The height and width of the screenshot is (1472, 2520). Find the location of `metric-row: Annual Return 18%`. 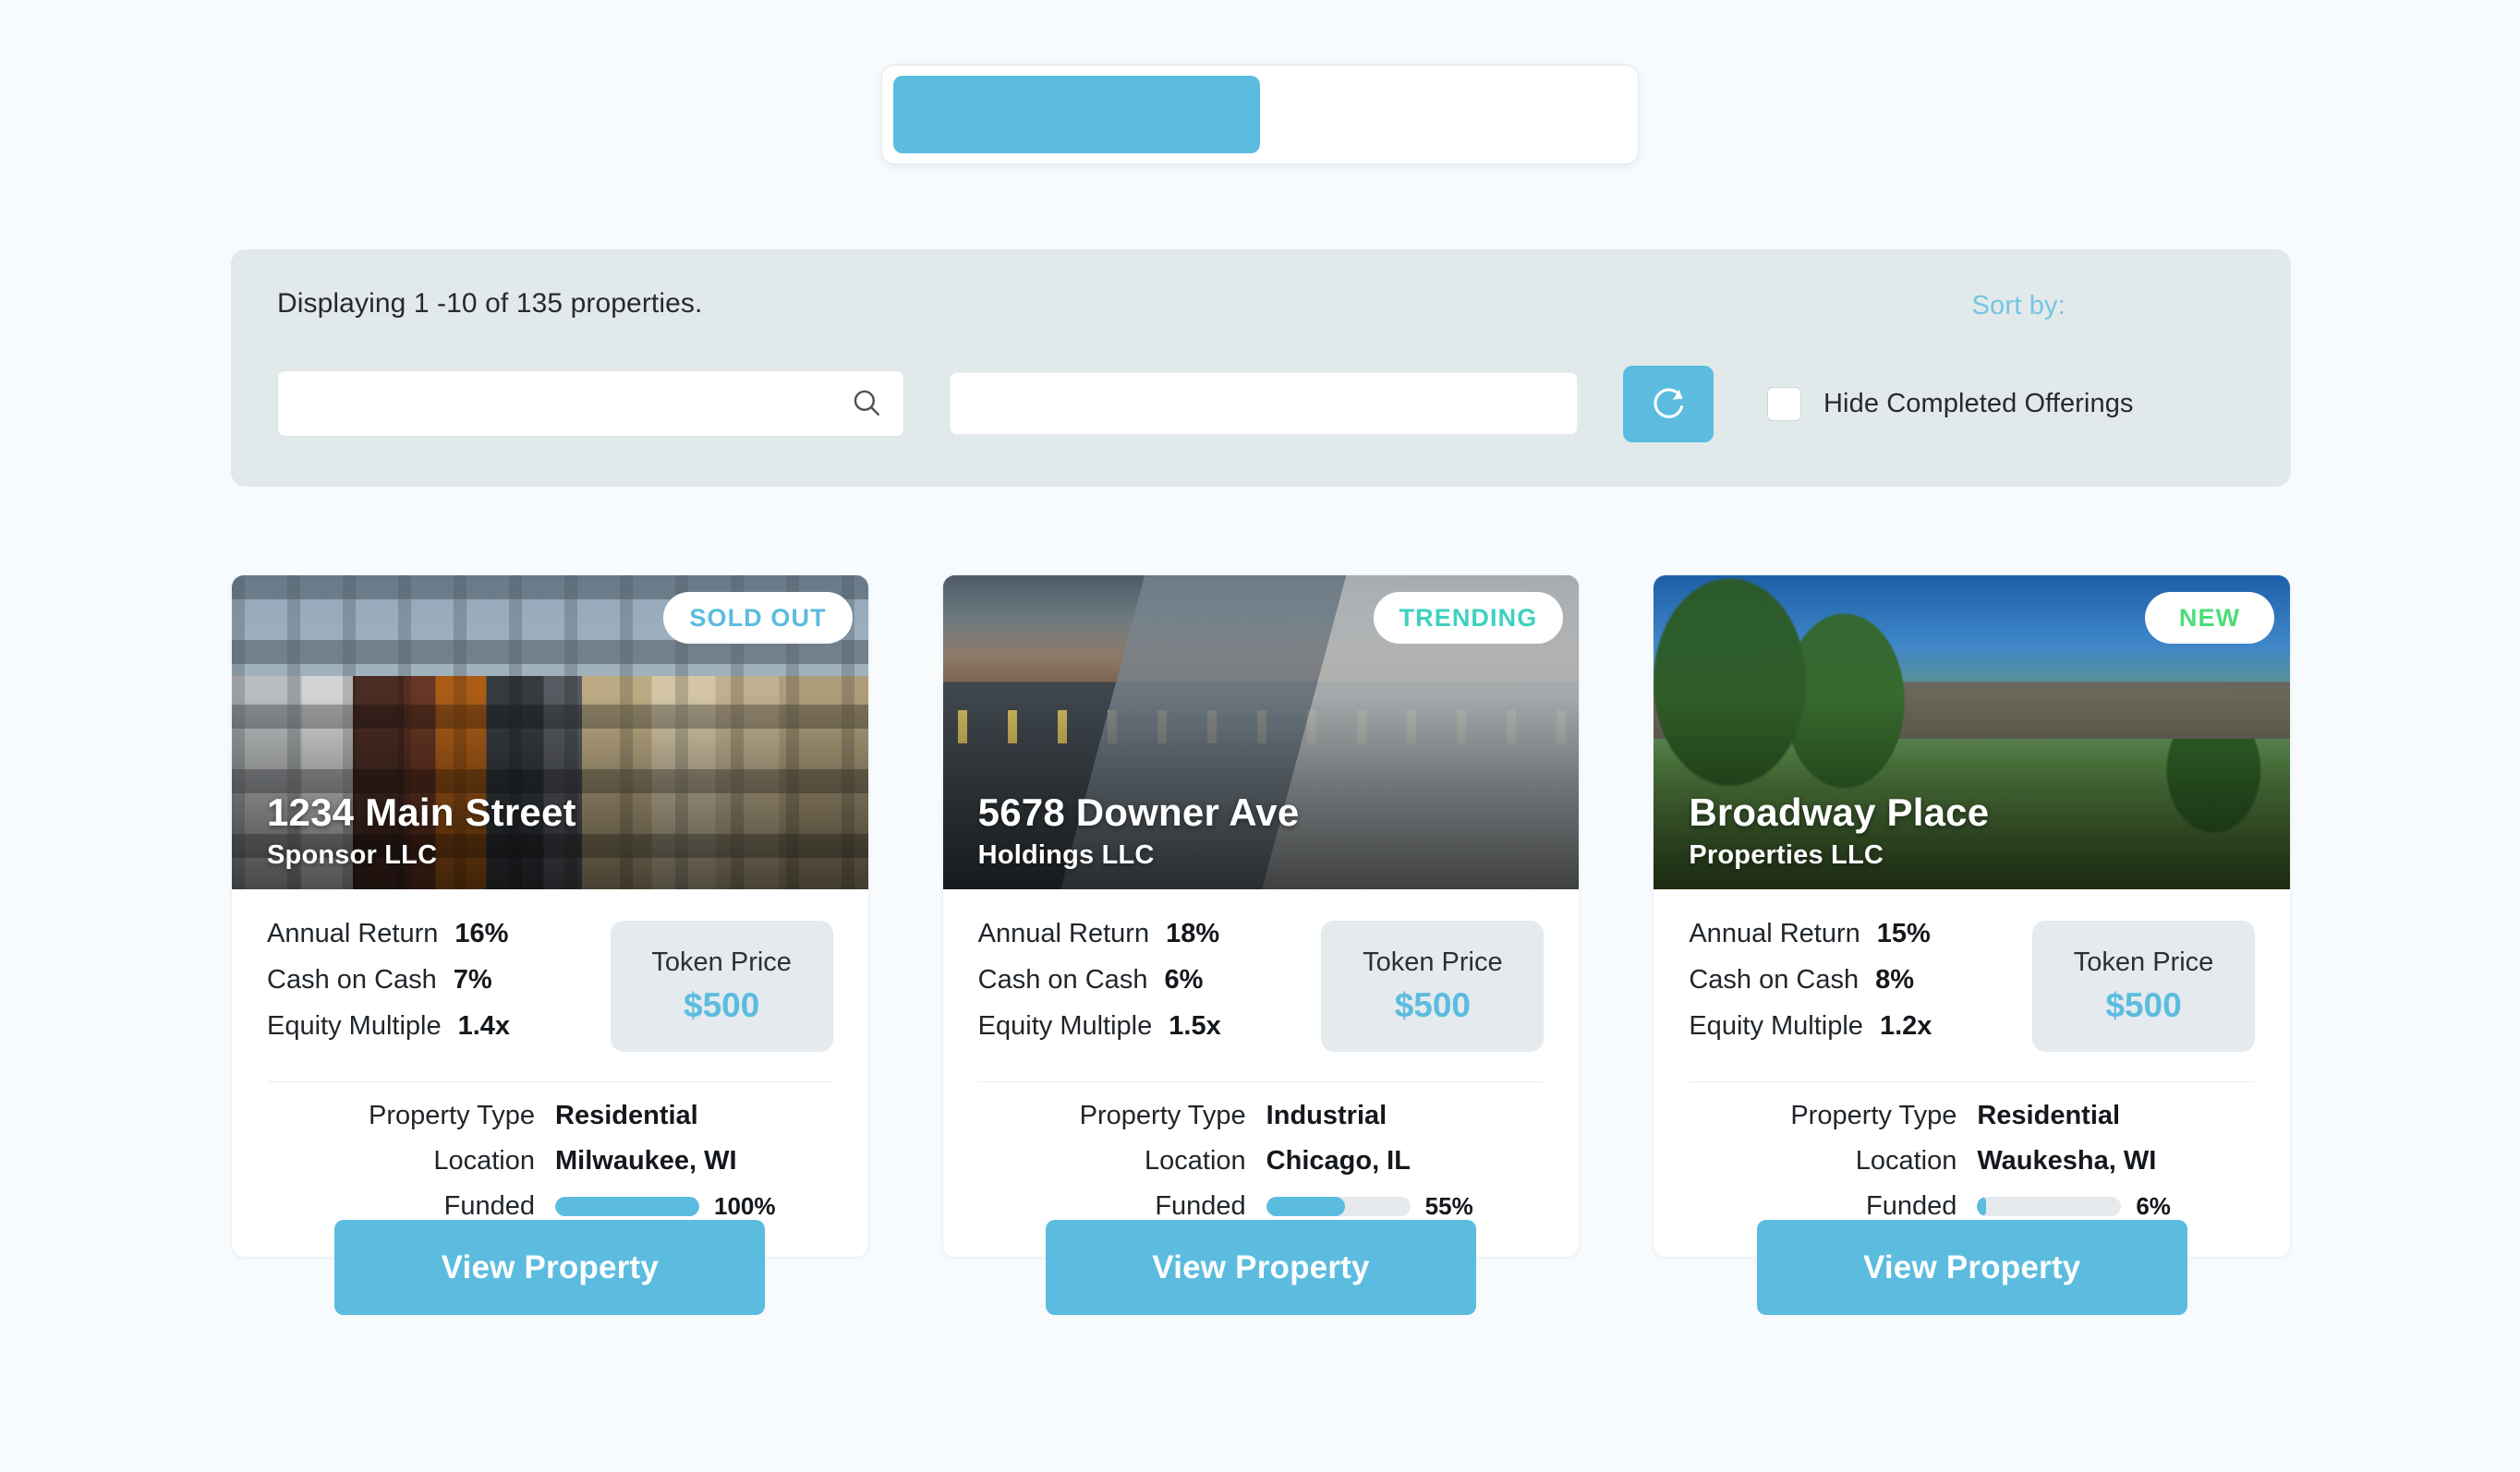

metric-row: Annual Return 18% is located at coordinates (1150, 934).